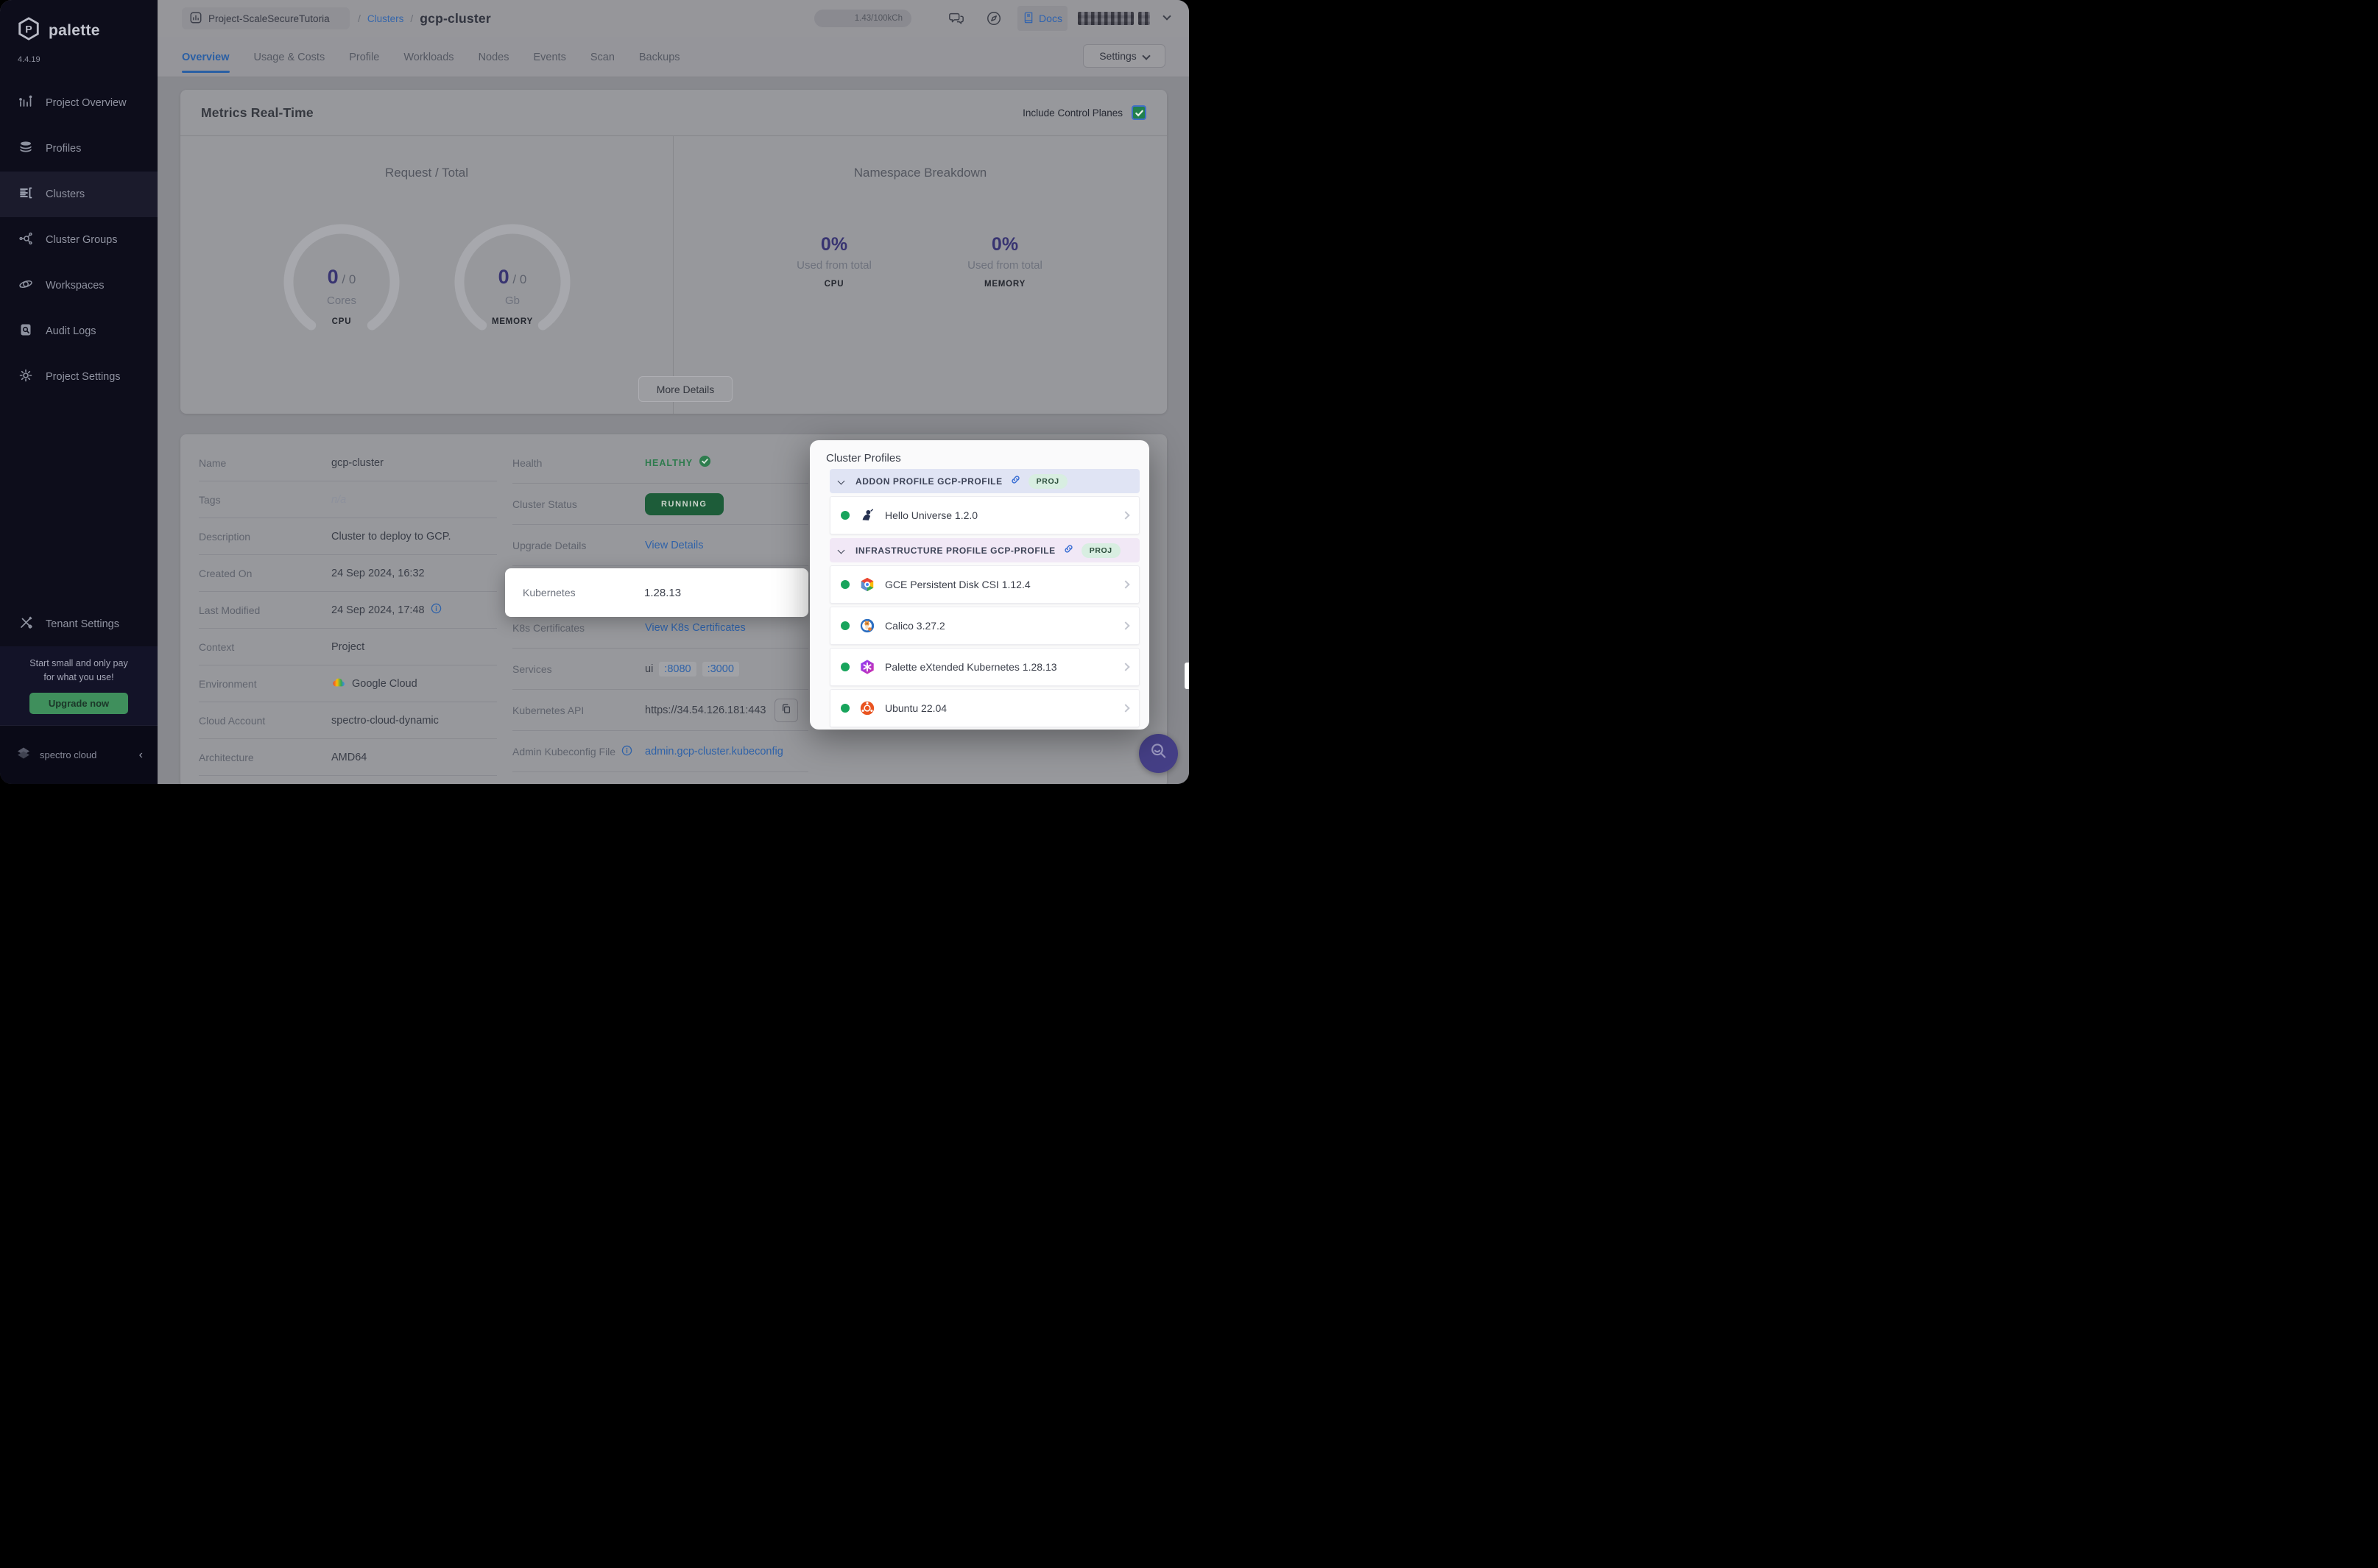  I want to click on sidebar-item-label: Audit Logs, so click(71, 331).